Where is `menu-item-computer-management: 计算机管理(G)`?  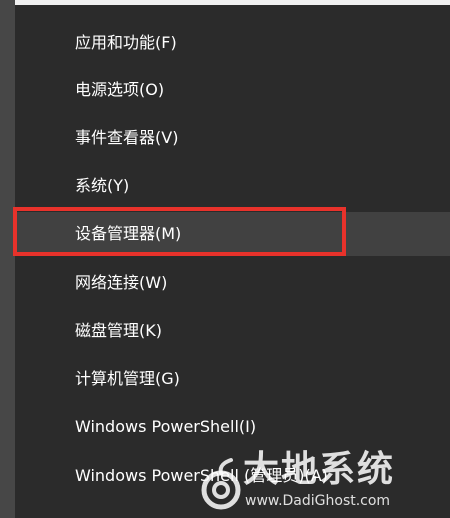 menu-item-computer-management: 计算机管理(G) is located at coordinates (232, 379).